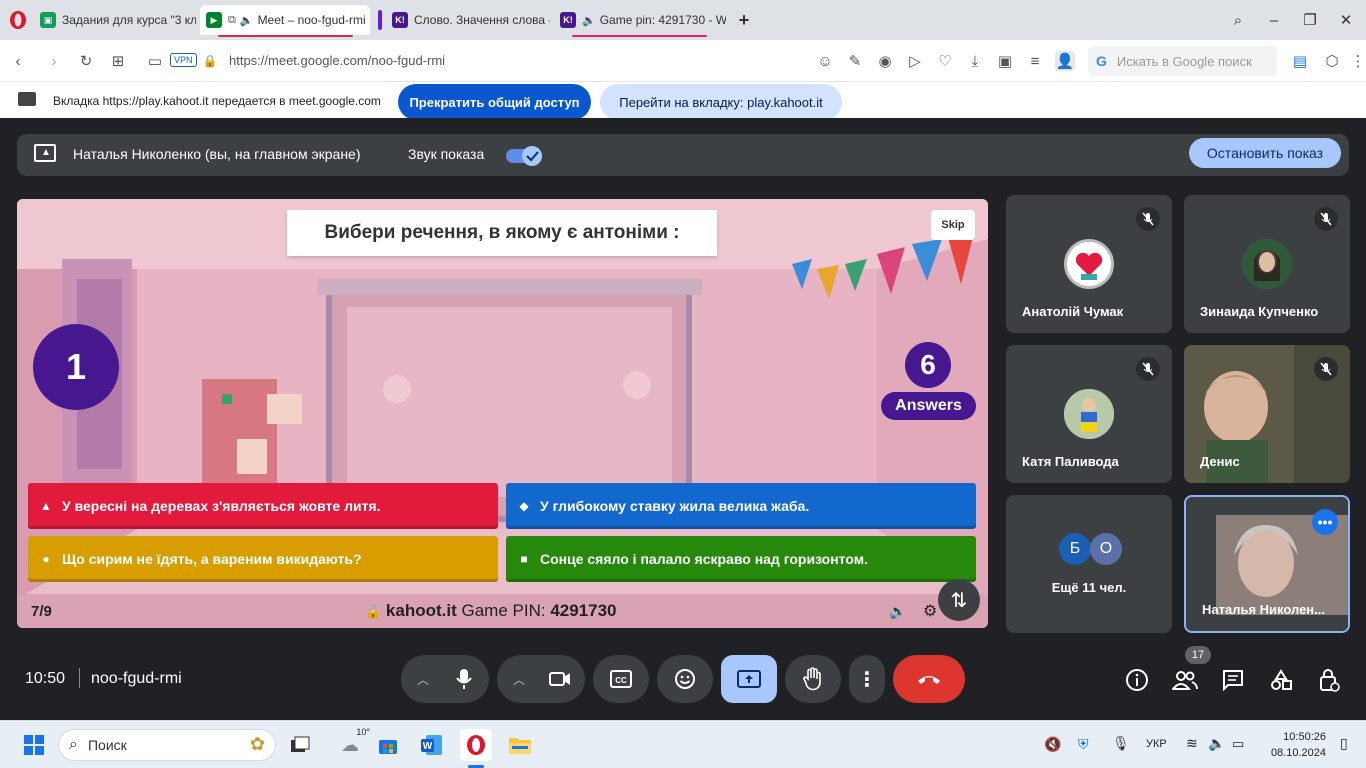 The width and height of the screenshot is (1366, 768). What do you see at coordinates (1035, 61) in the screenshot?
I see `easy-setup-icon: ≡` at bounding box center [1035, 61].